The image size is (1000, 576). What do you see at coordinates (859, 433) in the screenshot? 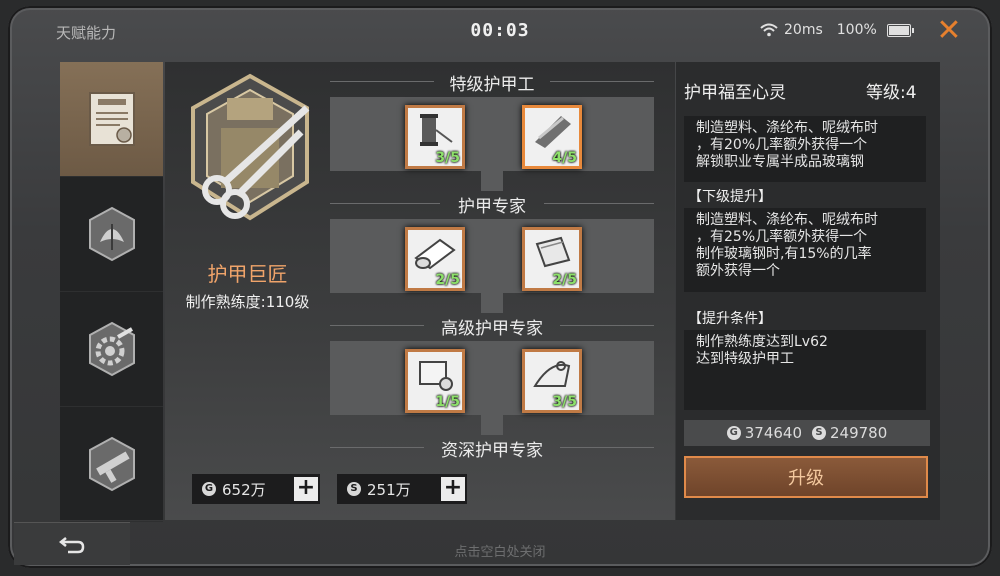
I see `cost-silver: 249780` at bounding box center [859, 433].